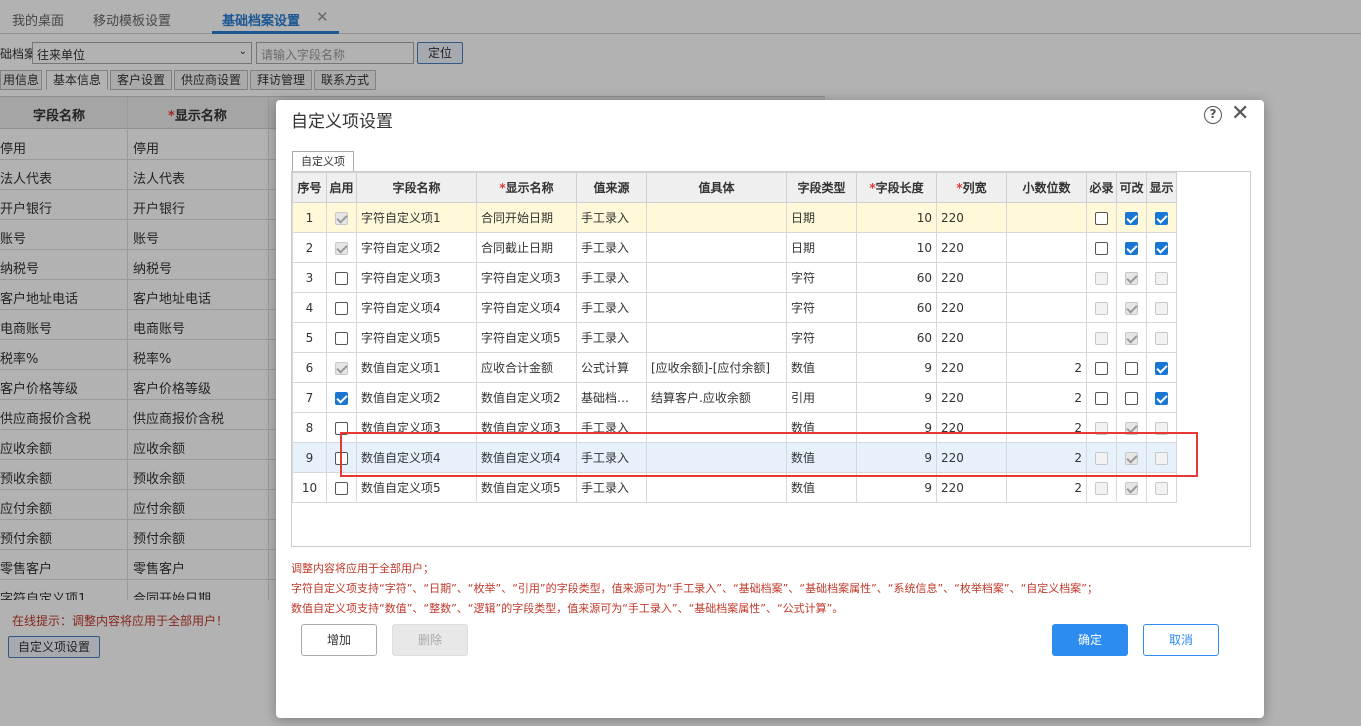  Describe the element at coordinates (821, 397) in the screenshot. I see `field-type-cell: 引用` at that location.